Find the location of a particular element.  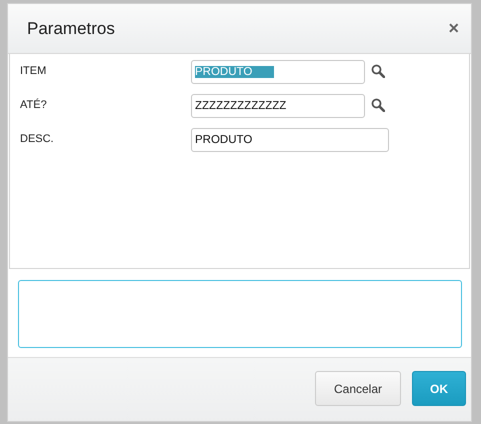

input-field: PRODUTO is located at coordinates (290, 140).